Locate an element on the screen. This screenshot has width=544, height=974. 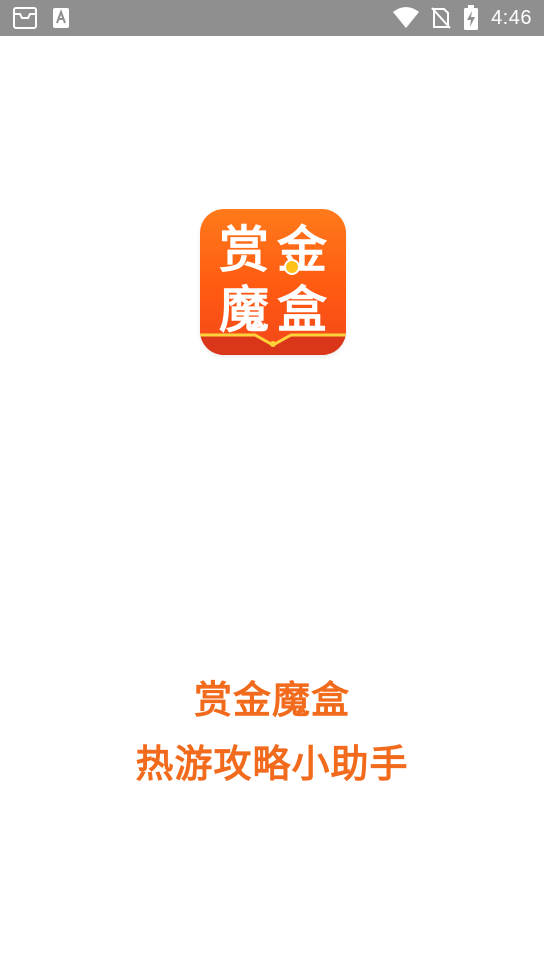
logo-char: 赏 is located at coordinates (244, 250).